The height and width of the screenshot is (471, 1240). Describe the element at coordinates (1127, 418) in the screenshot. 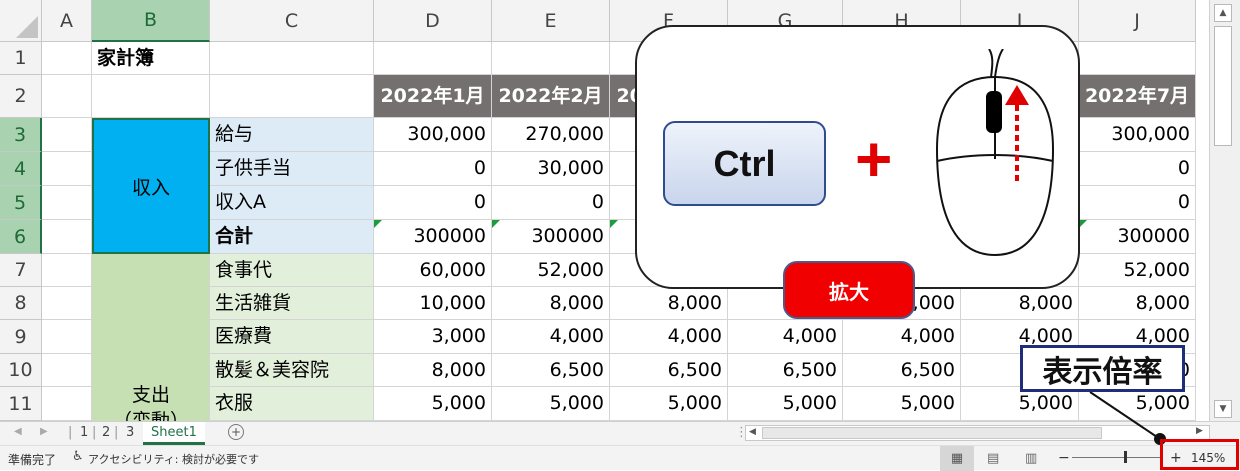

I see `callout-pointer-line` at that location.